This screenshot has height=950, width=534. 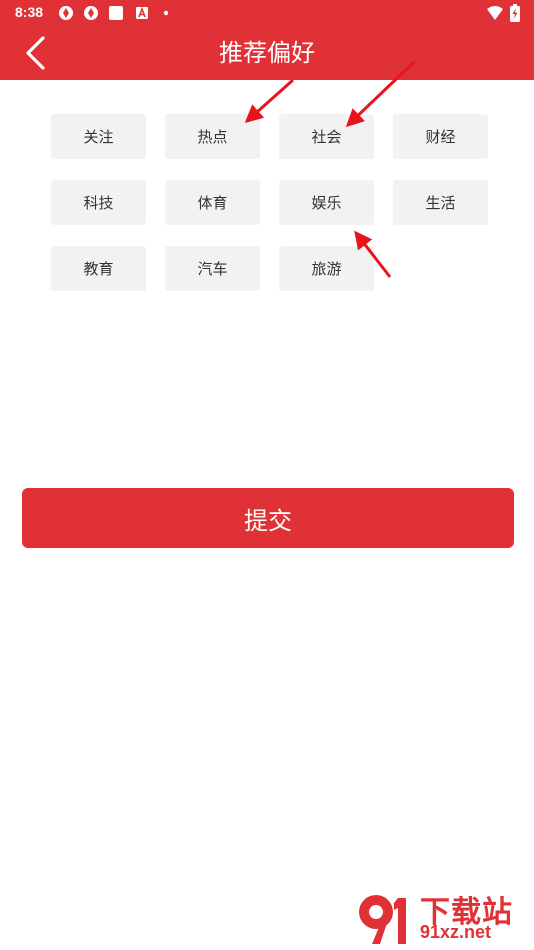 I want to click on tag-travel: 旅游, so click(x=326, y=268).